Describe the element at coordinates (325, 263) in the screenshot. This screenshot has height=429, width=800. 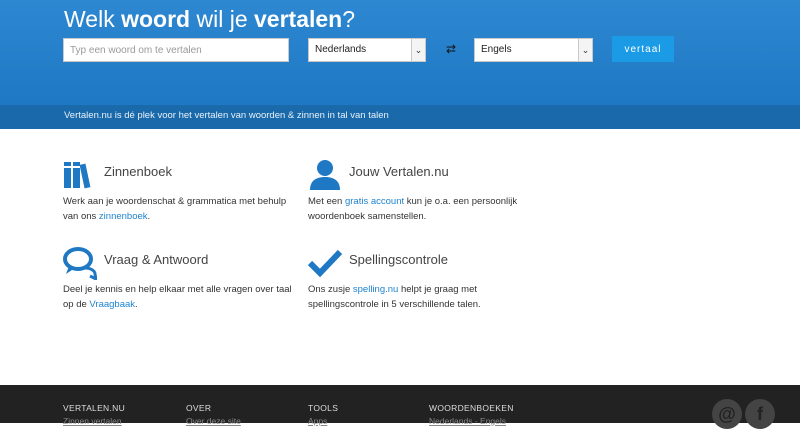
I see `checkmark-icon` at that location.